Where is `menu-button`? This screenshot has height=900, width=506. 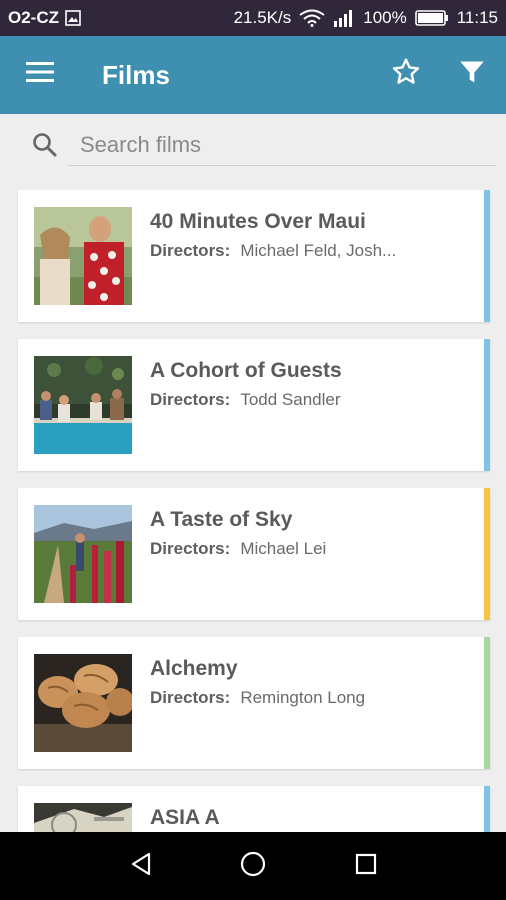
menu-button is located at coordinates (40, 74).